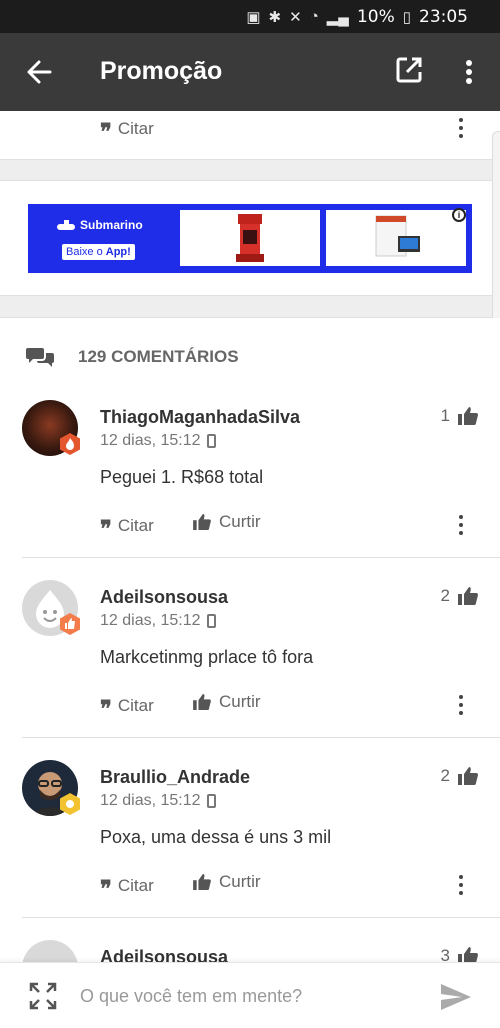 This screenshot has height=1028, width=500. Describe the element at coordinates (443, 16) in the screenshot. I see `clock: 23:05` at that location.